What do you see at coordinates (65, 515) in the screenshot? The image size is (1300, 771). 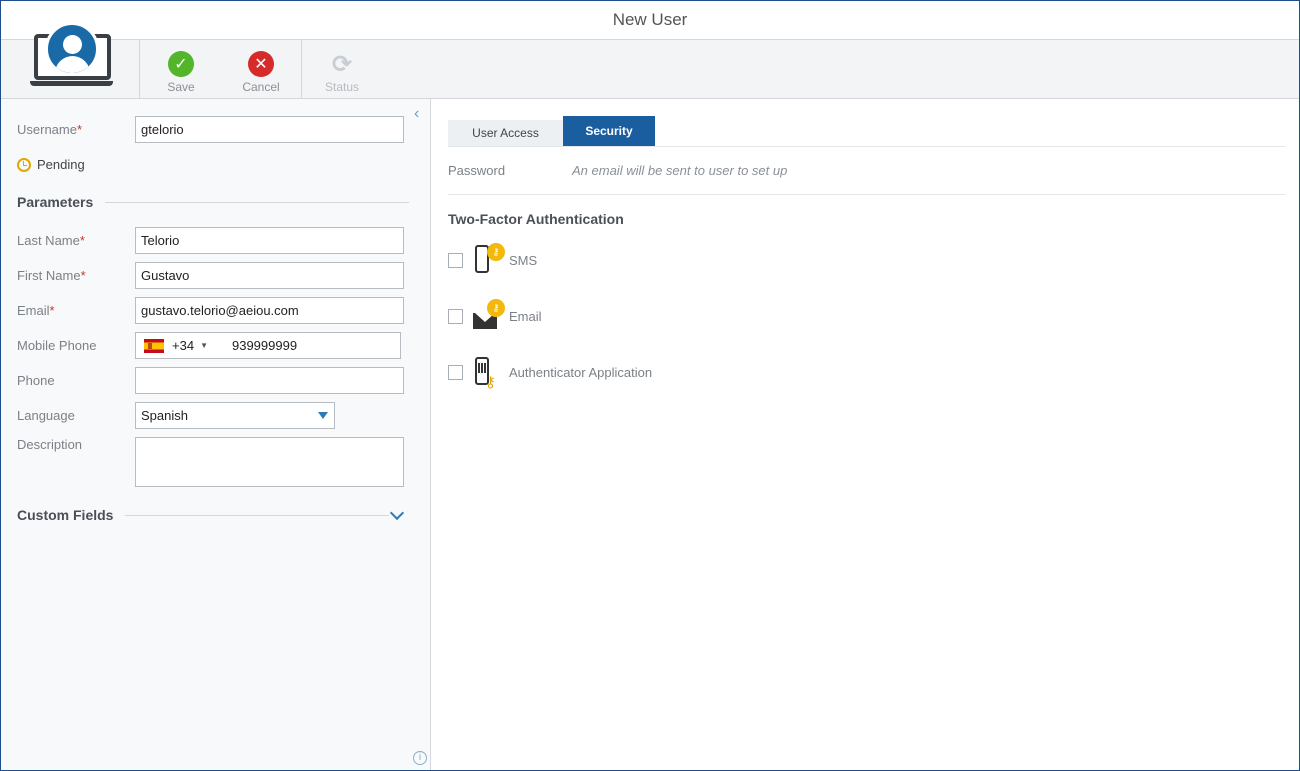 I see `custom-fields-title: Custom Fields` at bounding box center [65, 515].